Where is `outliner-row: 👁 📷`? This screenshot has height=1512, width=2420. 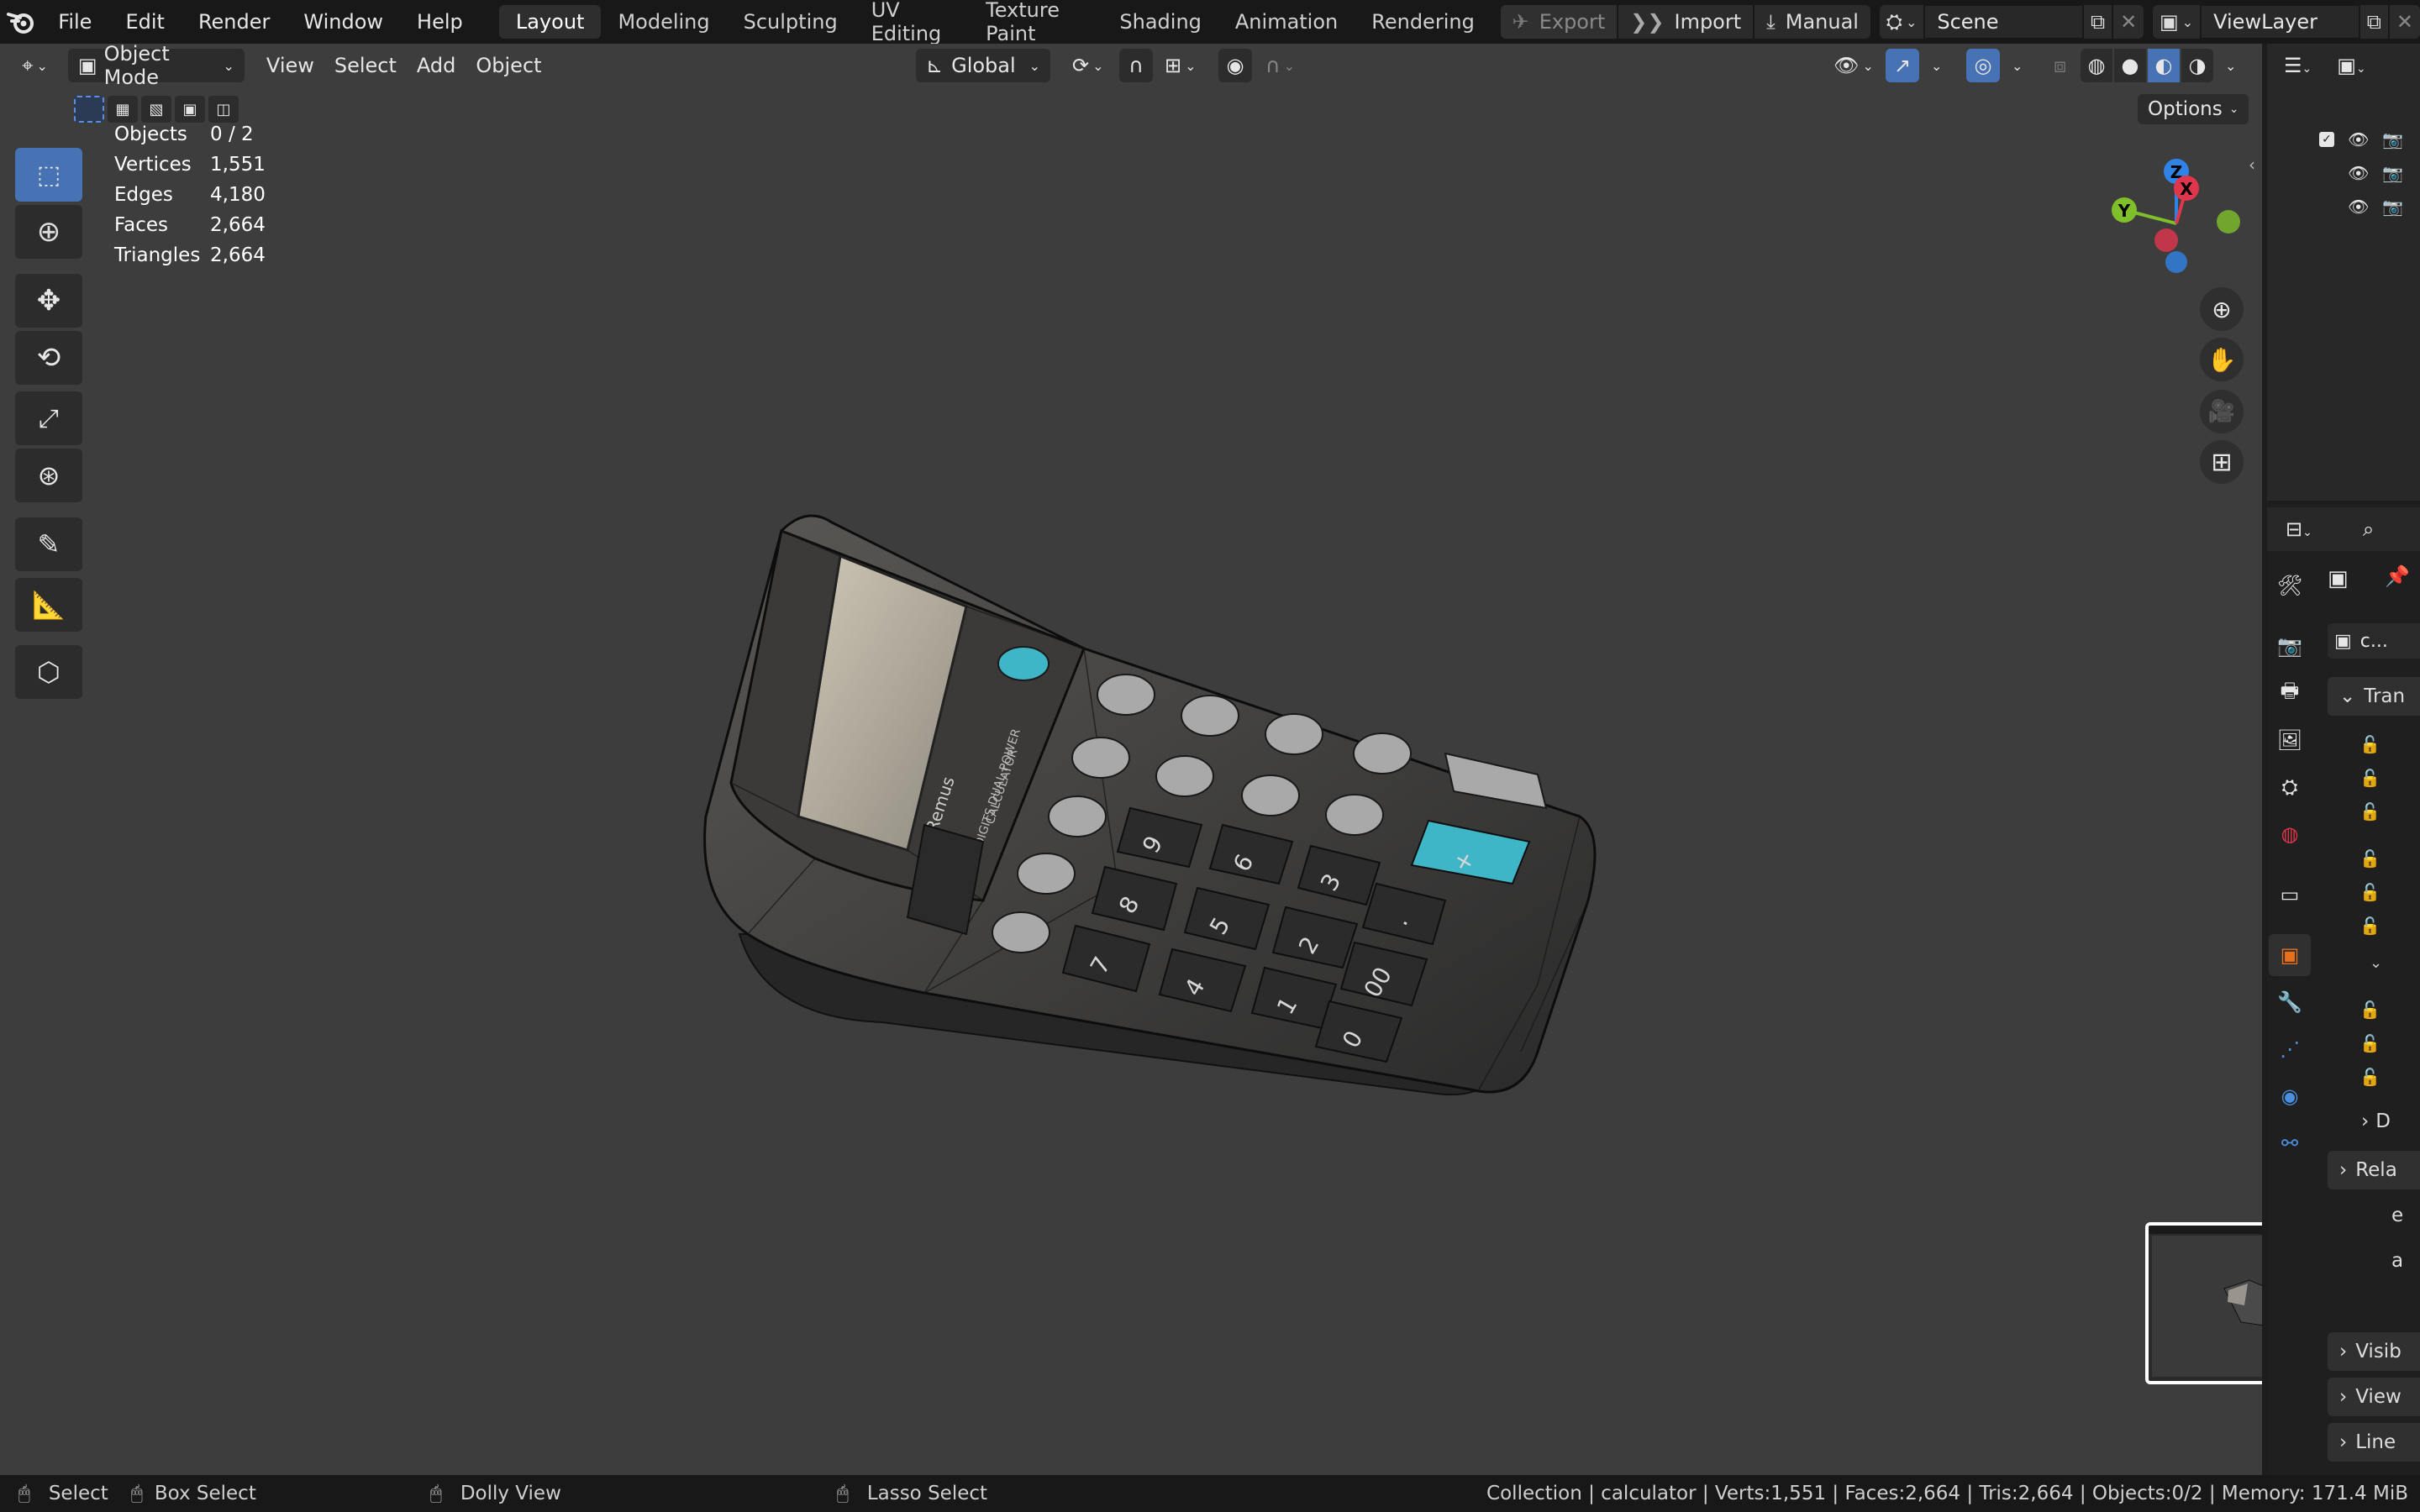
outliner-row: 👁 📷 is located at coordinates (2343, 173).